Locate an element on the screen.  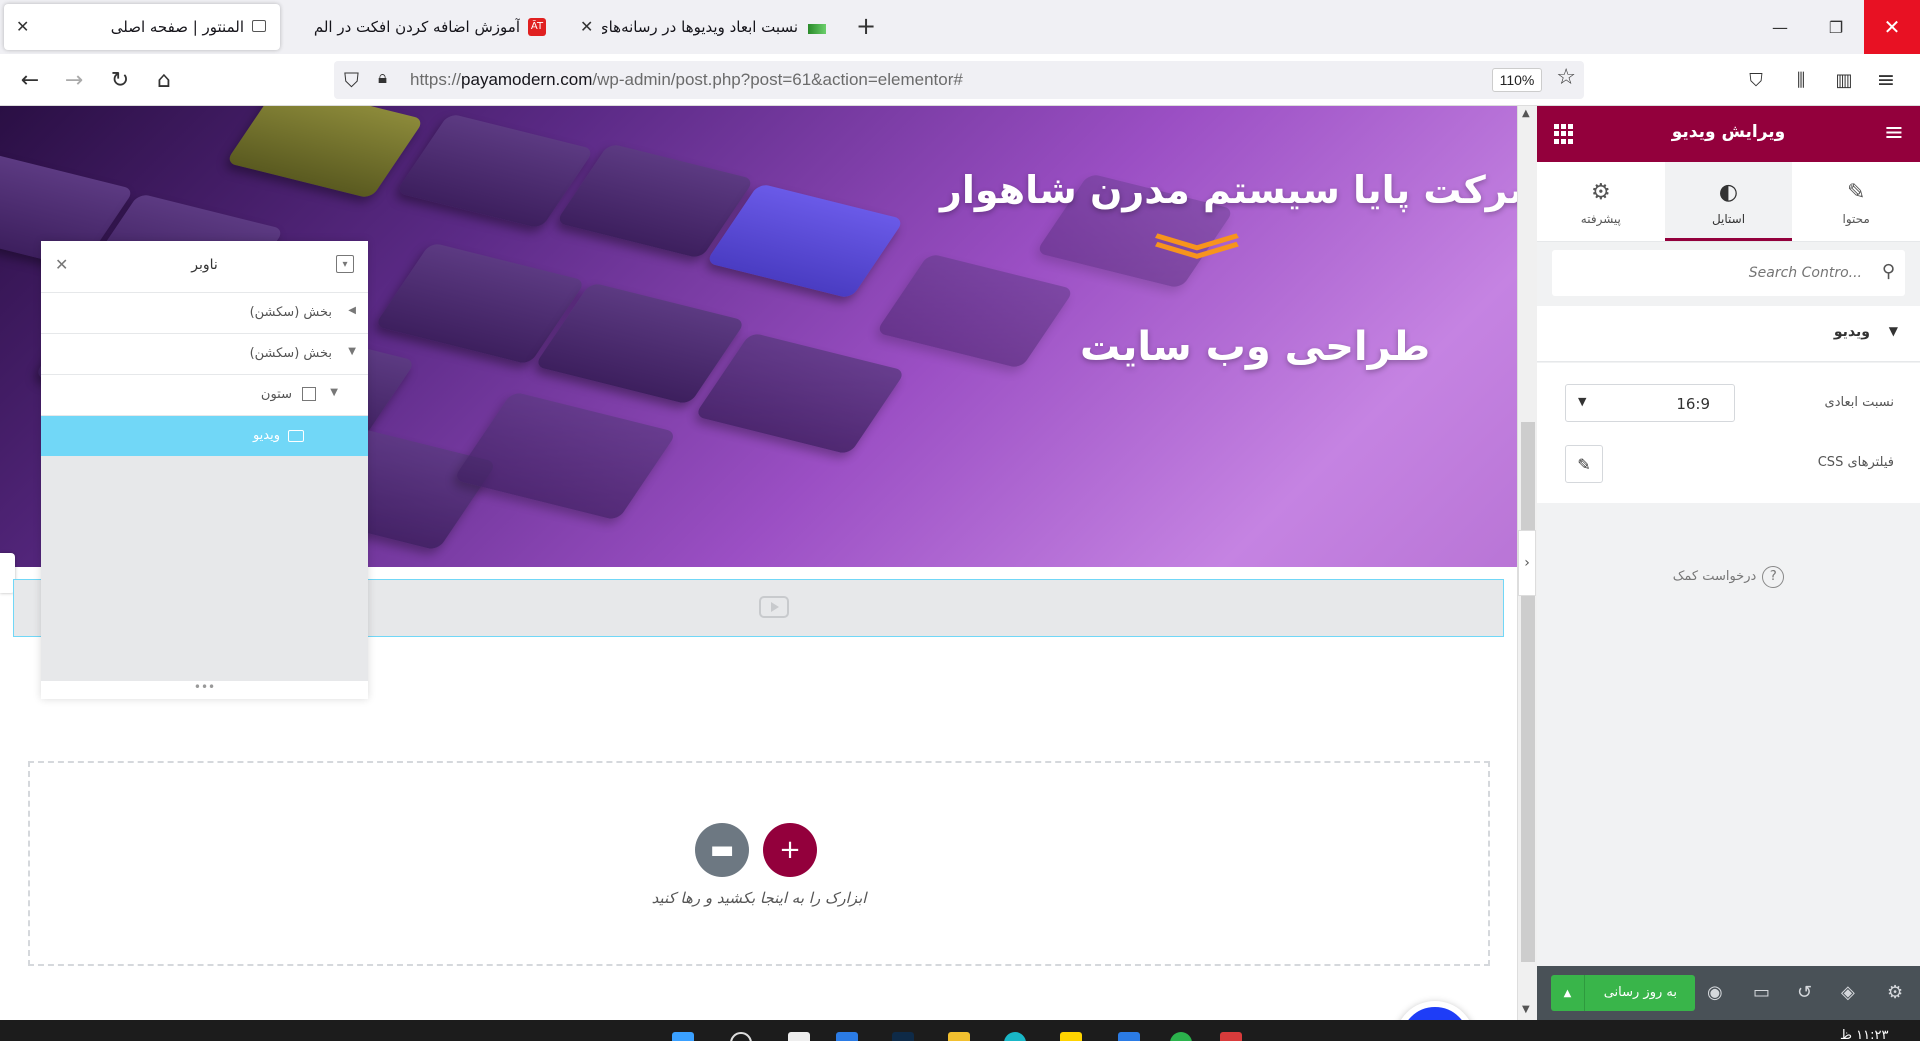
minimize-icon: — is located at coordinates (1780, 27).